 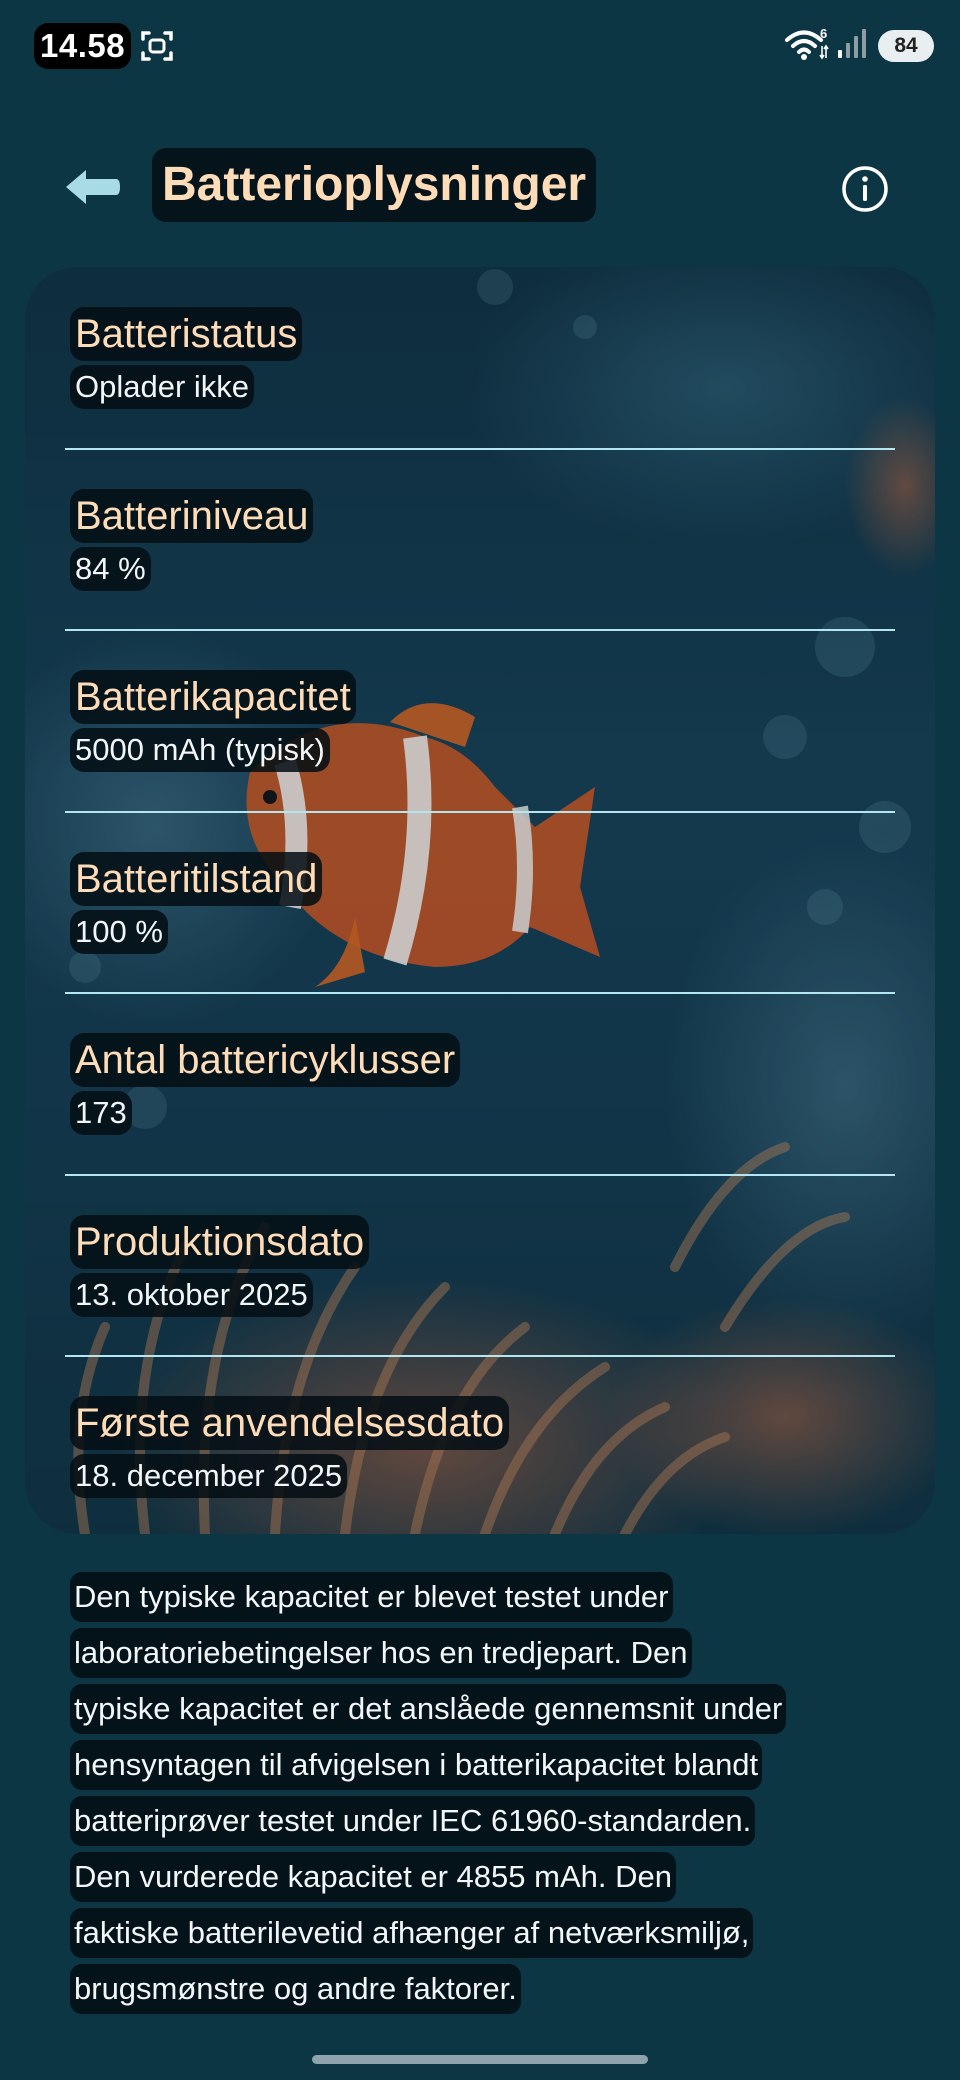 What do you see at coordinates (110, 569) in the screenshot?
I see `row-value: 84 %` at bounding box center [110, 569].